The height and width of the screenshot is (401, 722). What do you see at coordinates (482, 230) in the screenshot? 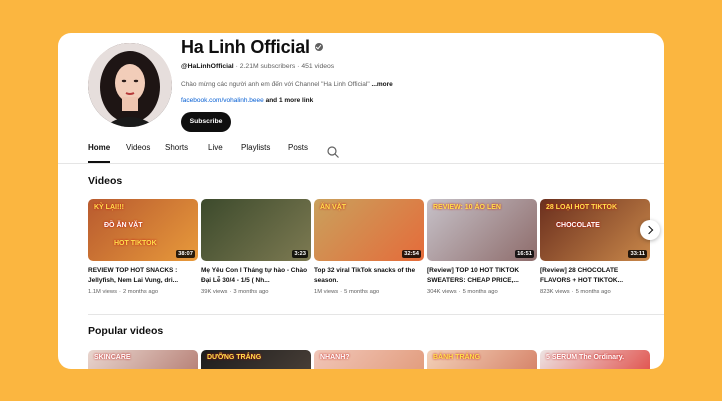
I see `video-thumbnail: REVIEW: 10 ÁO LEN 16:51` at bounding box center [482, 230].